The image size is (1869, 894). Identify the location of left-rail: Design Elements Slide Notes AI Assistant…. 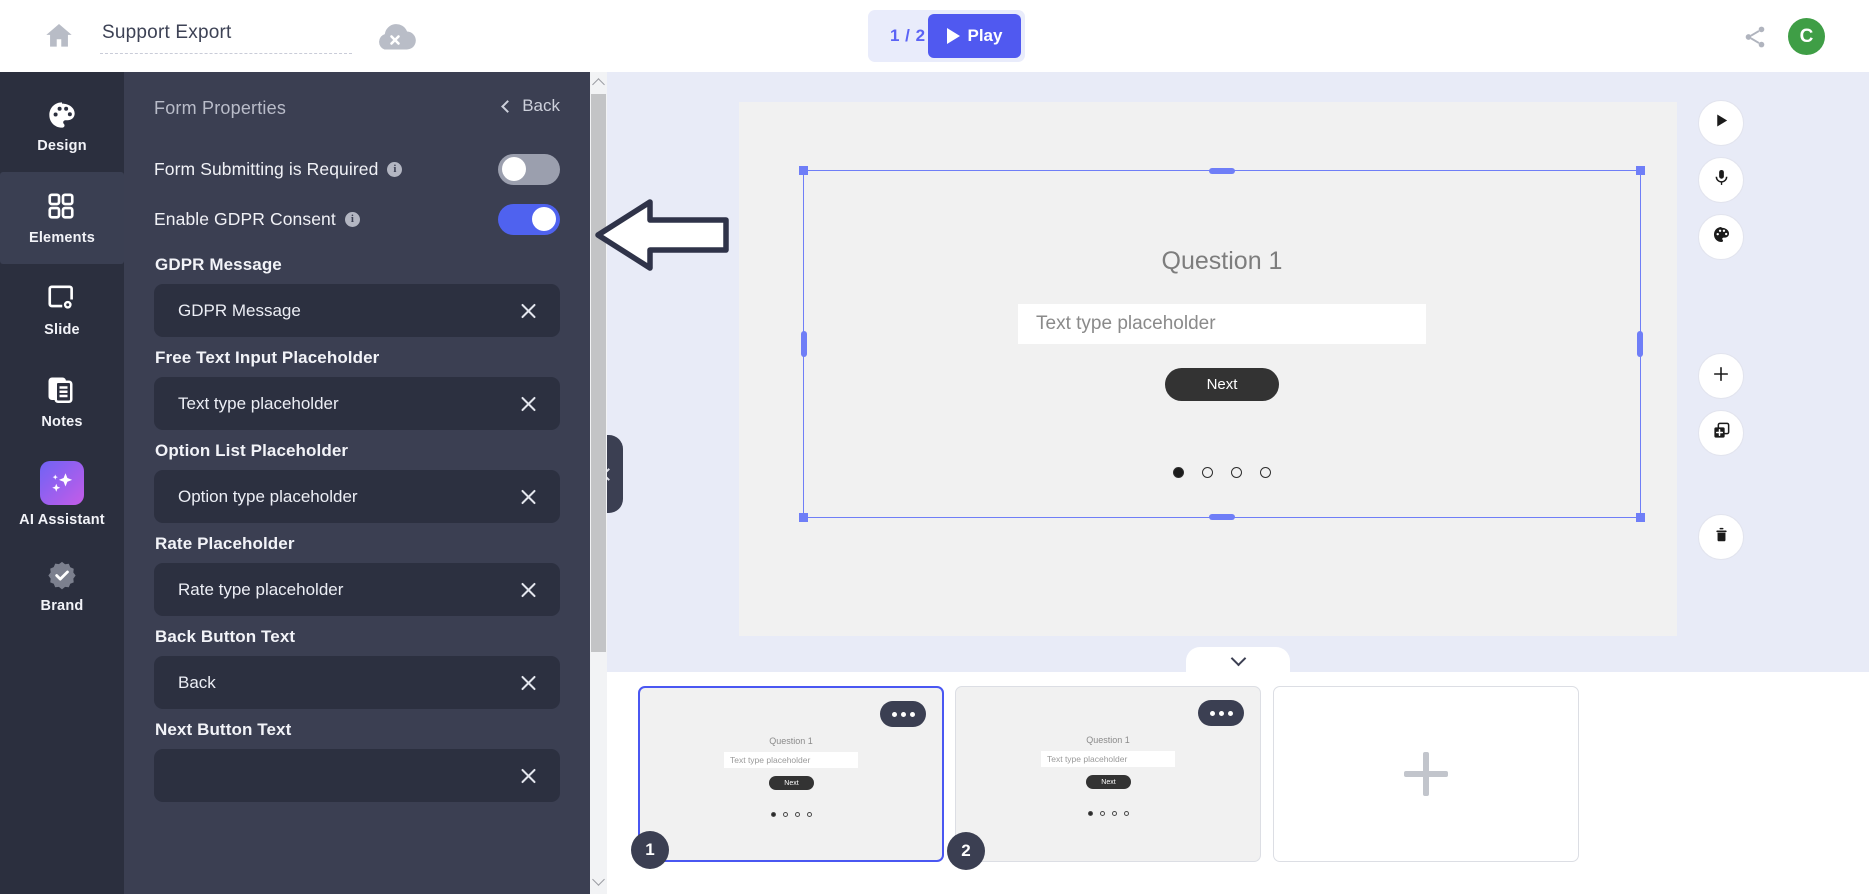
(62, 483).